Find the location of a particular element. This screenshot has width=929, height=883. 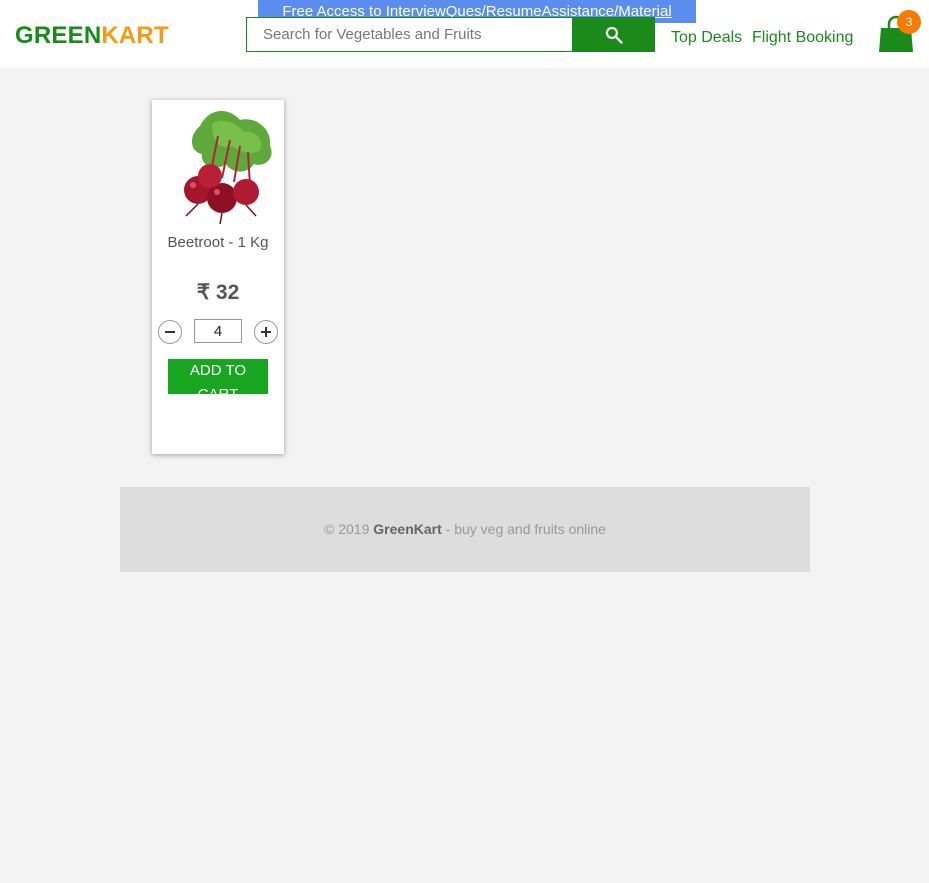

cart-count-badge: 3 is located at coordinates (909, 22).